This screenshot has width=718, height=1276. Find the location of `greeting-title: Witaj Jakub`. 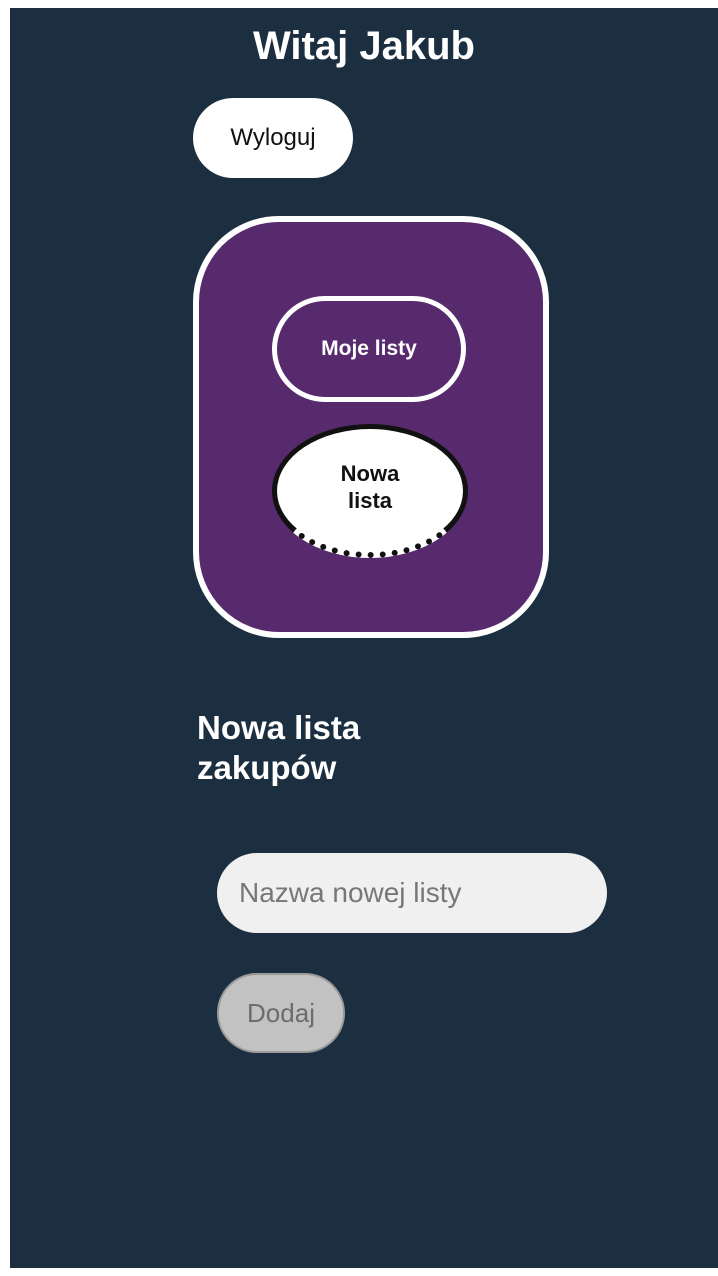

greeting-title: Witaj Jakub is located at coordinates (364, 46).